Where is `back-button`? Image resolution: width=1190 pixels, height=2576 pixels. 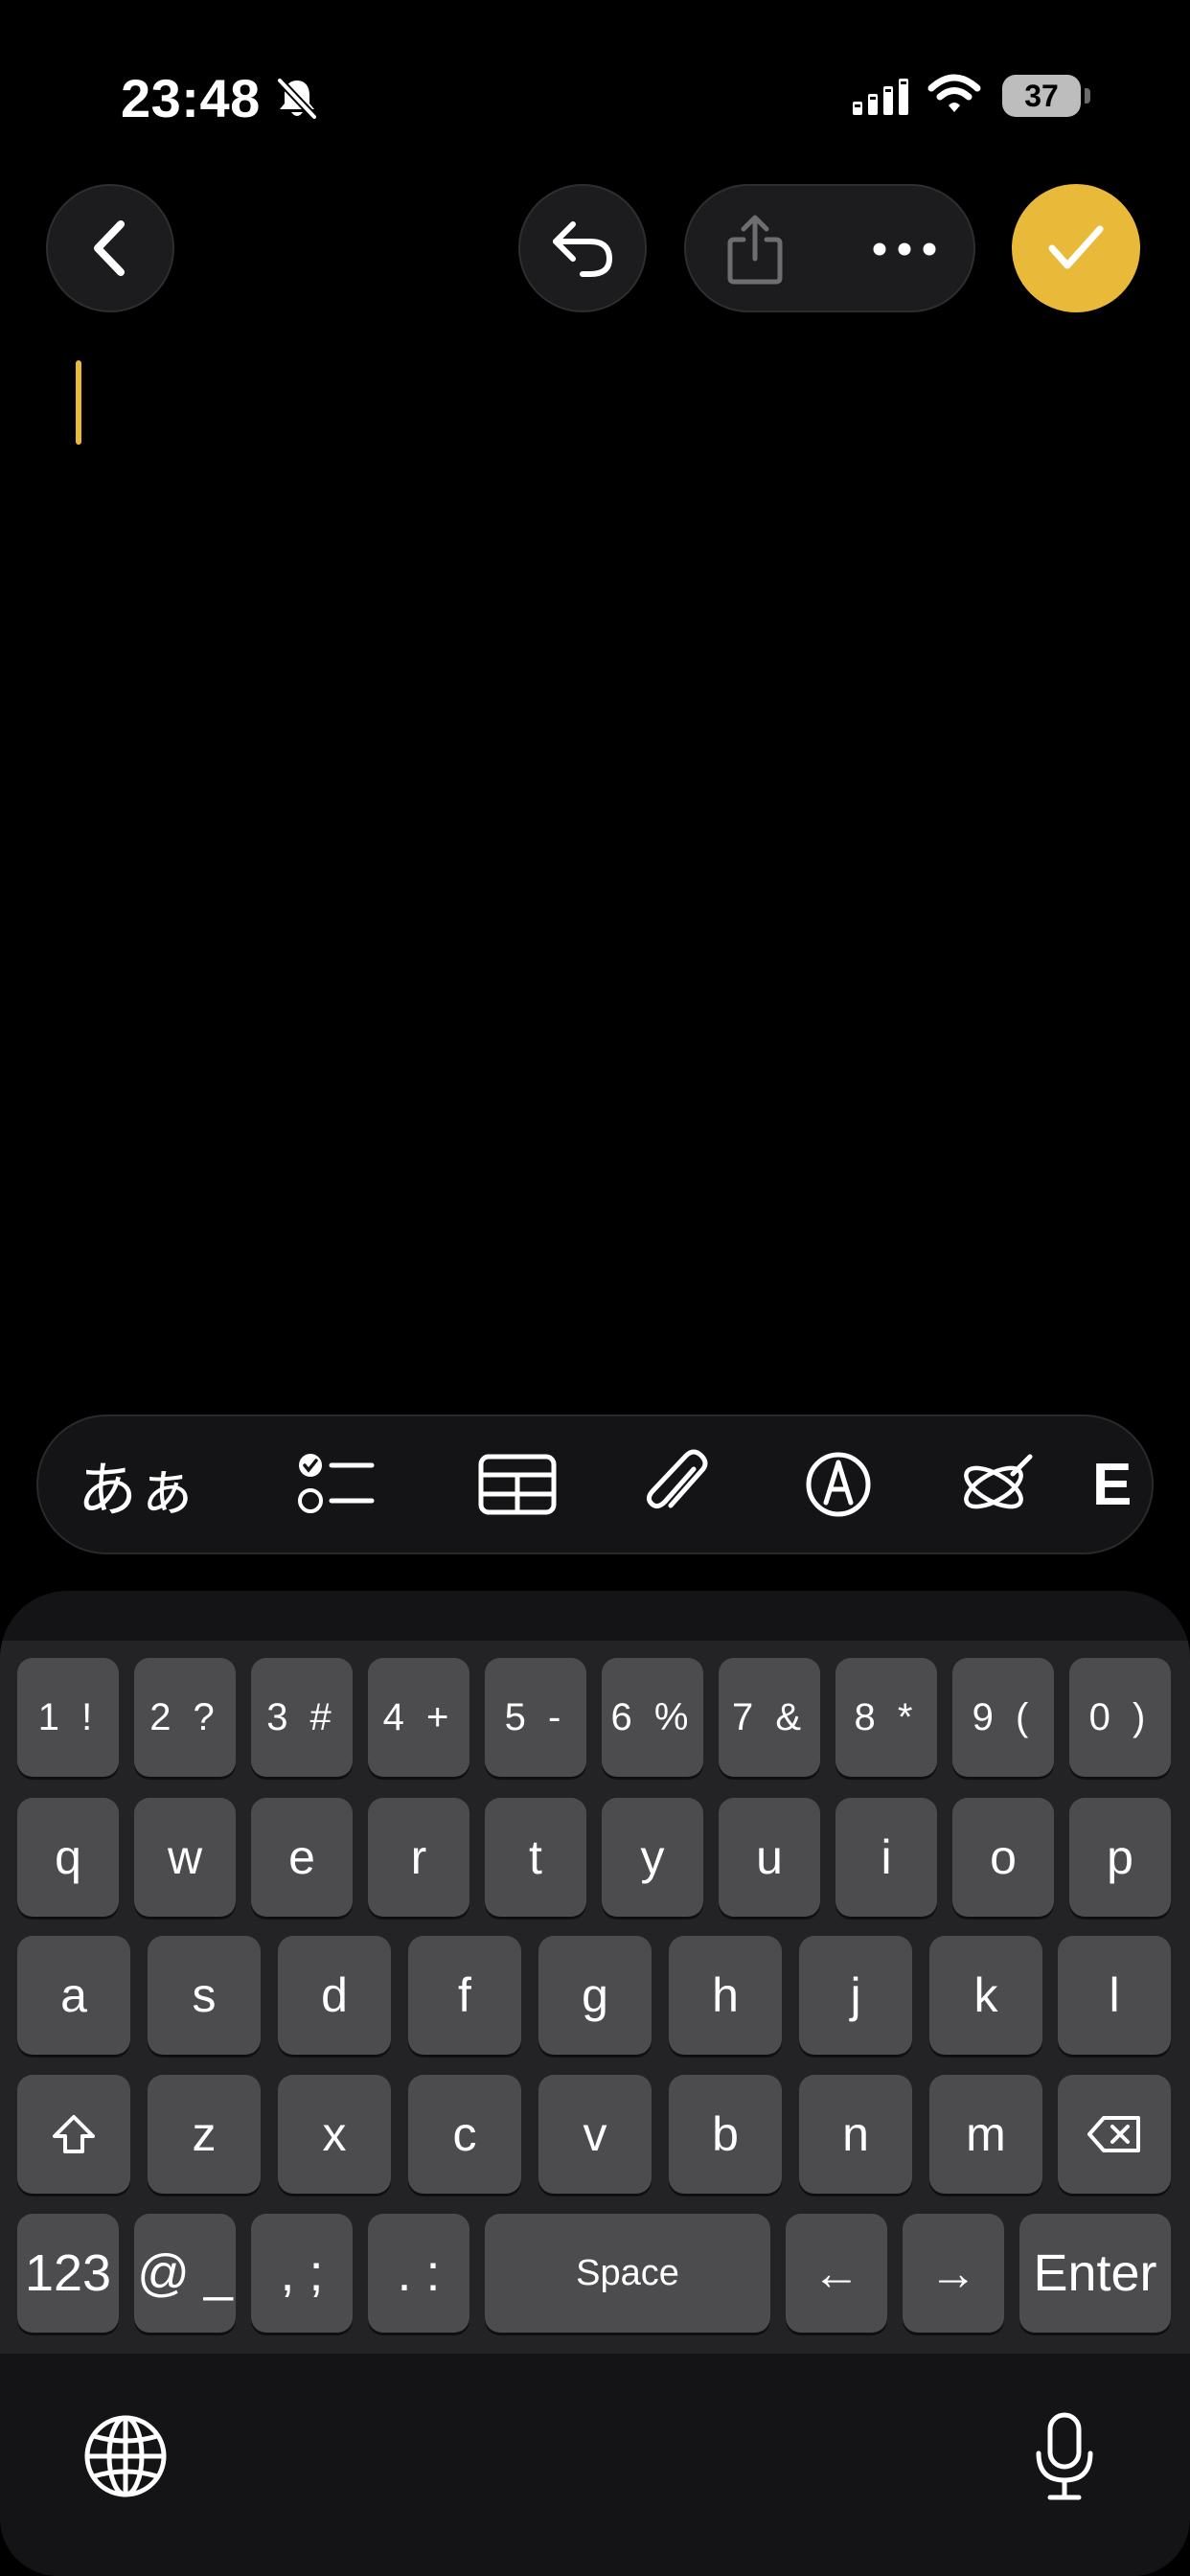
back-button is located at coordinates (110, 248).